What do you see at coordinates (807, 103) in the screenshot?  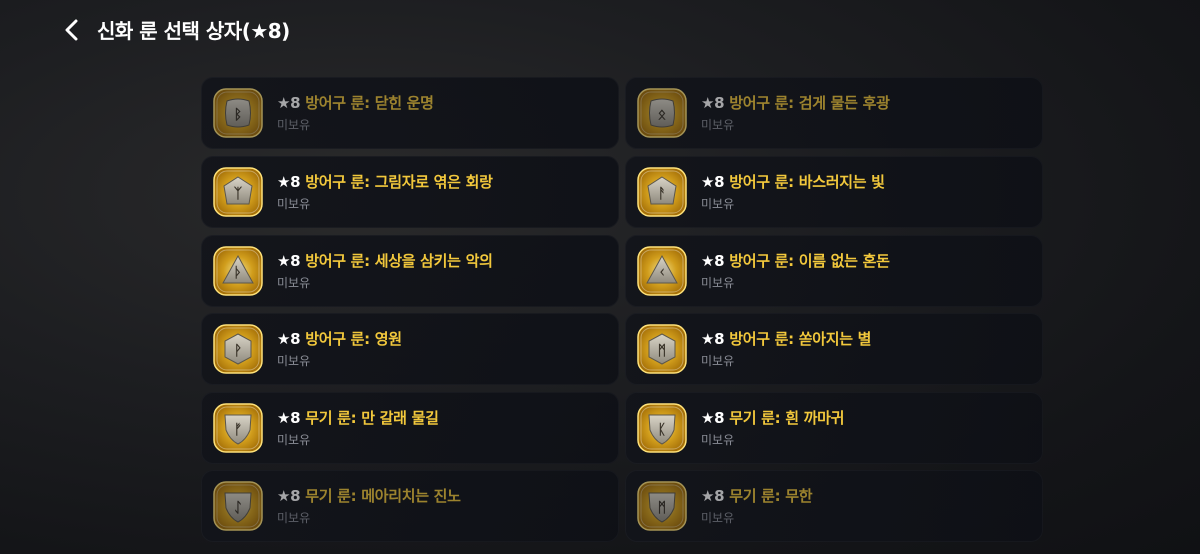 I see `rune-name: 방어구 룬: 검게 물든 후광` at bounding box center [807, 103].